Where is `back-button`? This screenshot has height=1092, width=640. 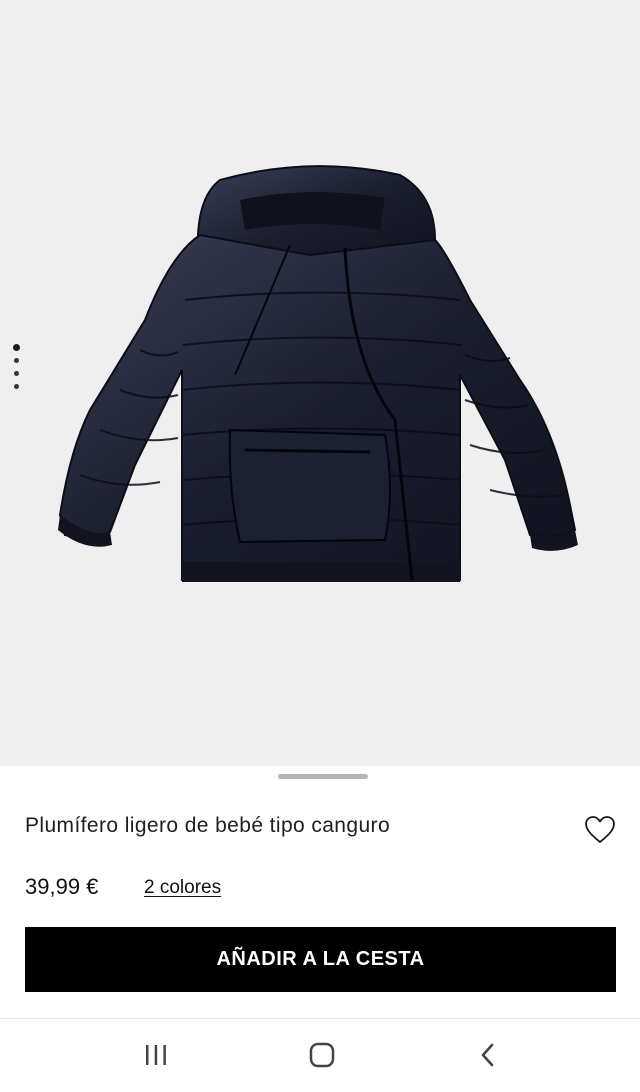 back-button is located at coordinates (488, 1055).